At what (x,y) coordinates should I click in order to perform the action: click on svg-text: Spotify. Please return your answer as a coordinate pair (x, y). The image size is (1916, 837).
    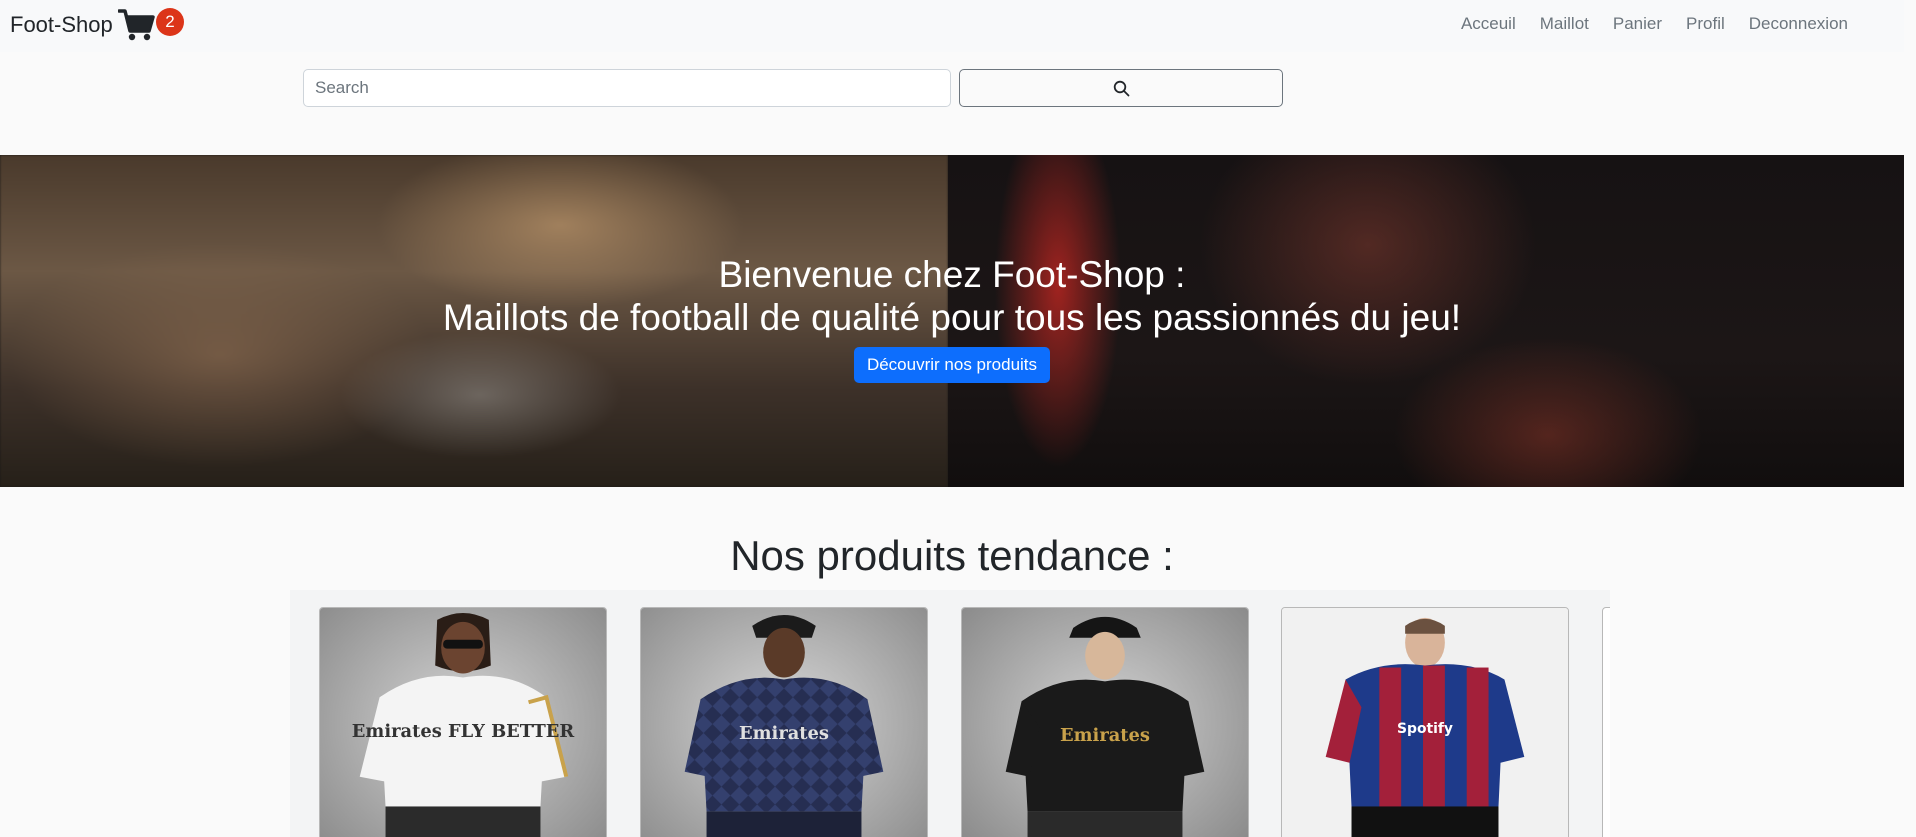
    Looking at the image, I should click on (1425, 729).